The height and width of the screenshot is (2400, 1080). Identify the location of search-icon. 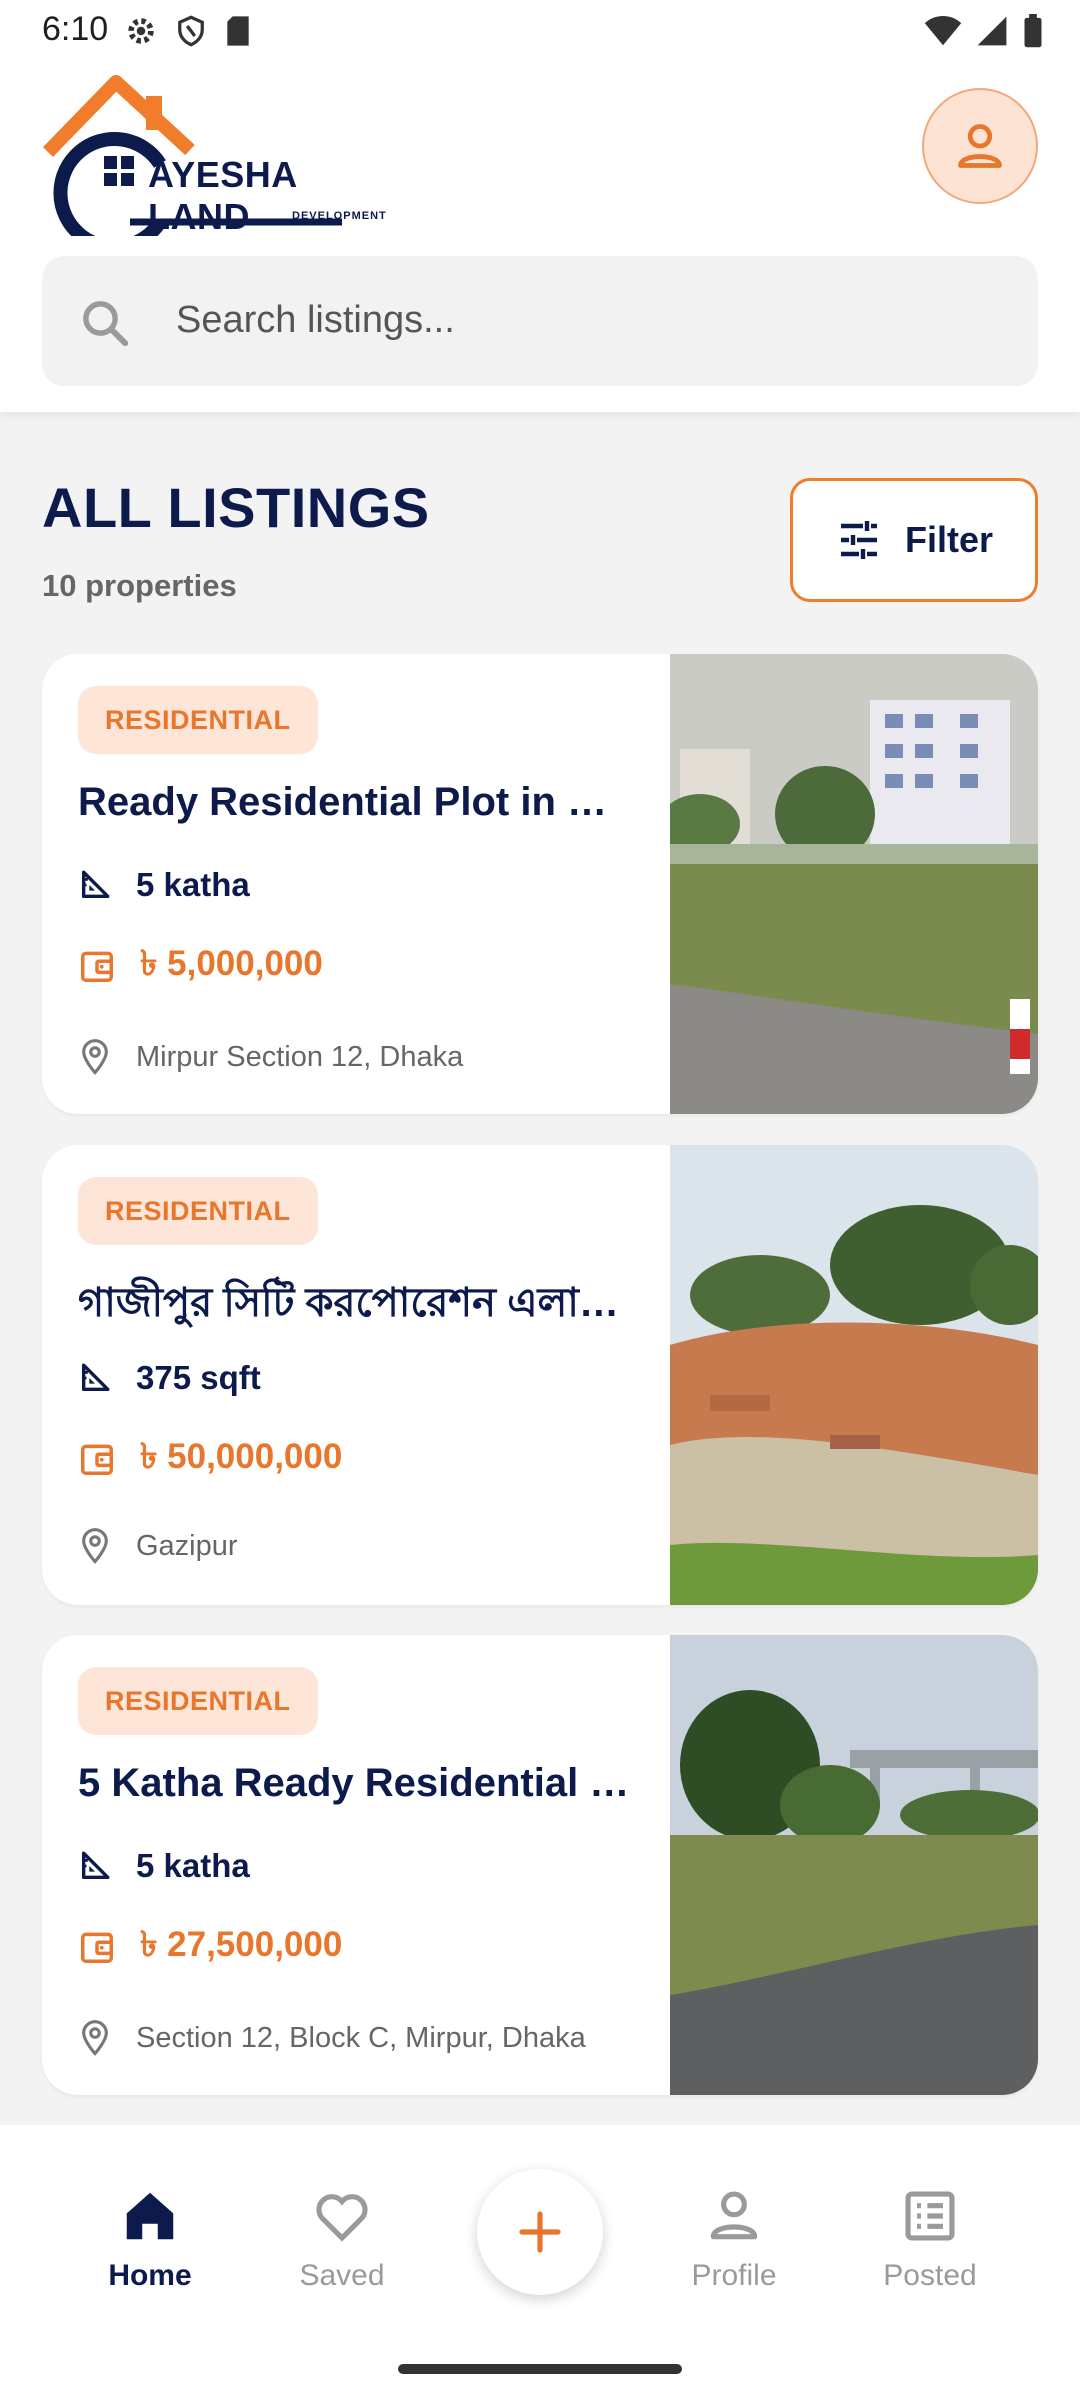
(106, 324).